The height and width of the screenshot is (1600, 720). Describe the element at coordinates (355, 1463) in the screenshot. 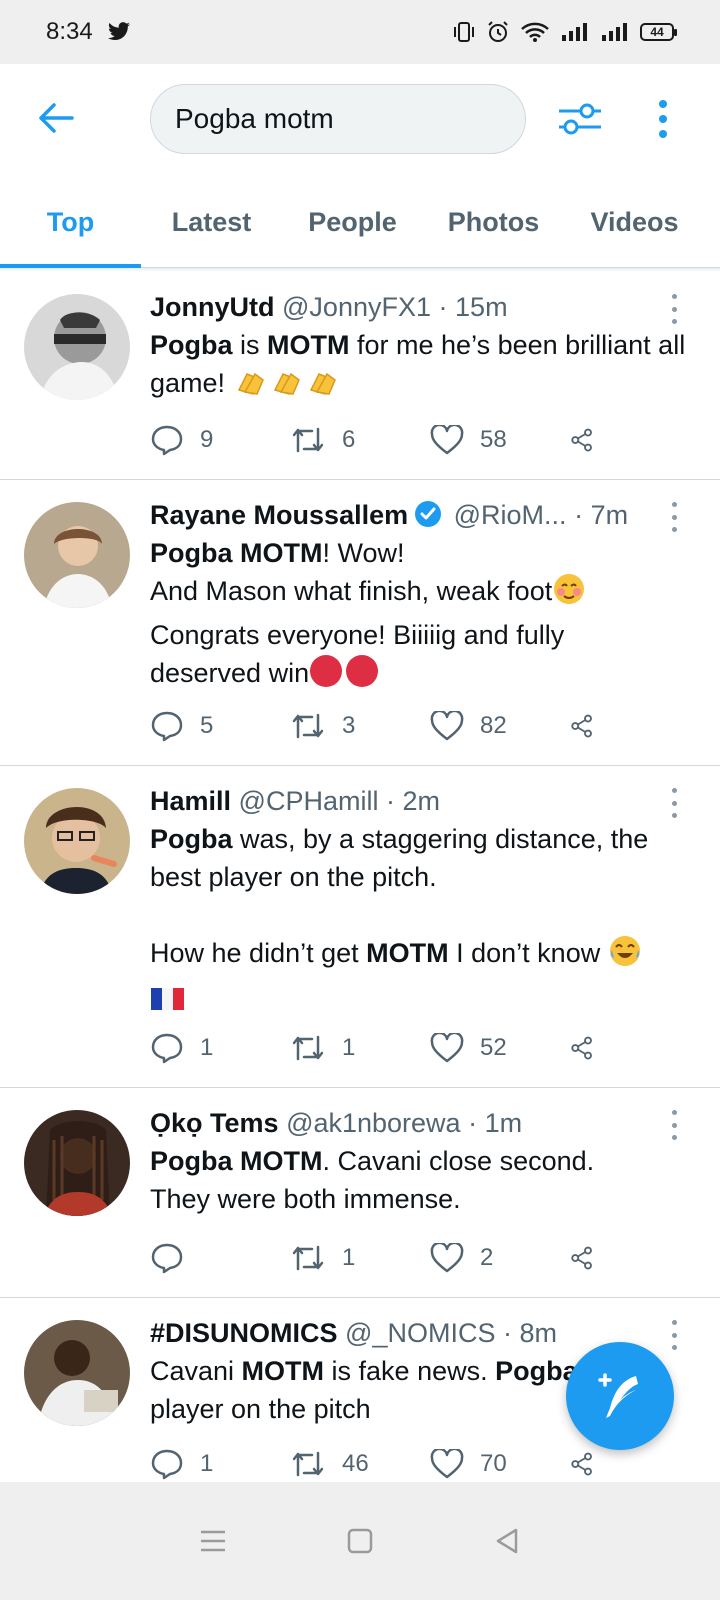

I see `retweet-count: 46` at that location.